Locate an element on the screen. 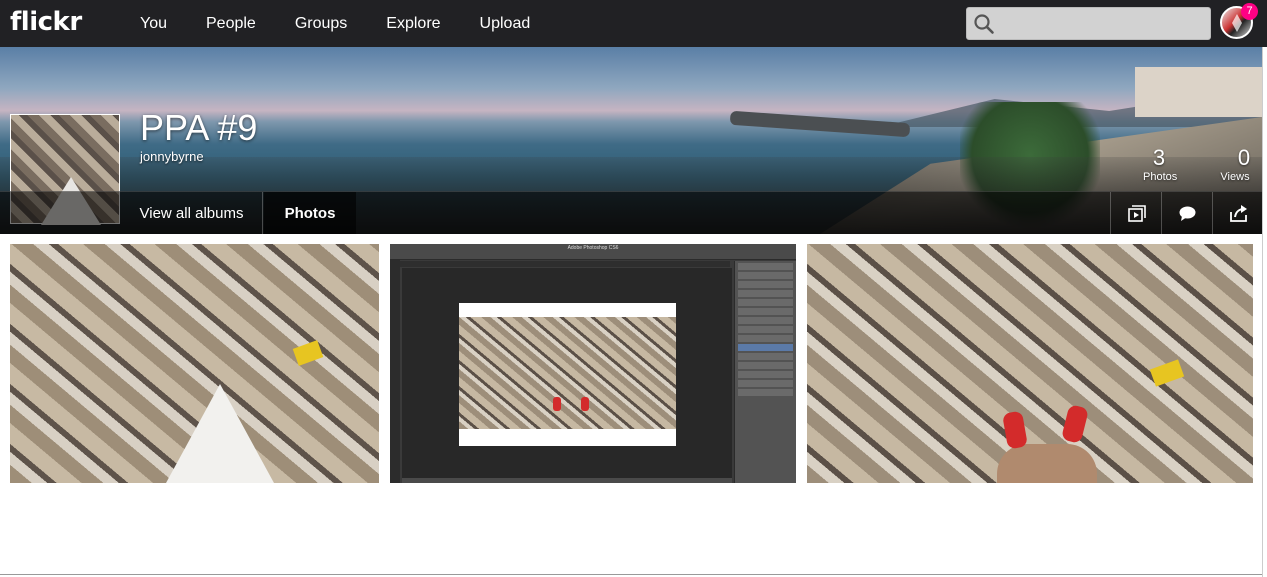 The image size is (1267, 577). nav-people: People is located at coordinates (231, 23).